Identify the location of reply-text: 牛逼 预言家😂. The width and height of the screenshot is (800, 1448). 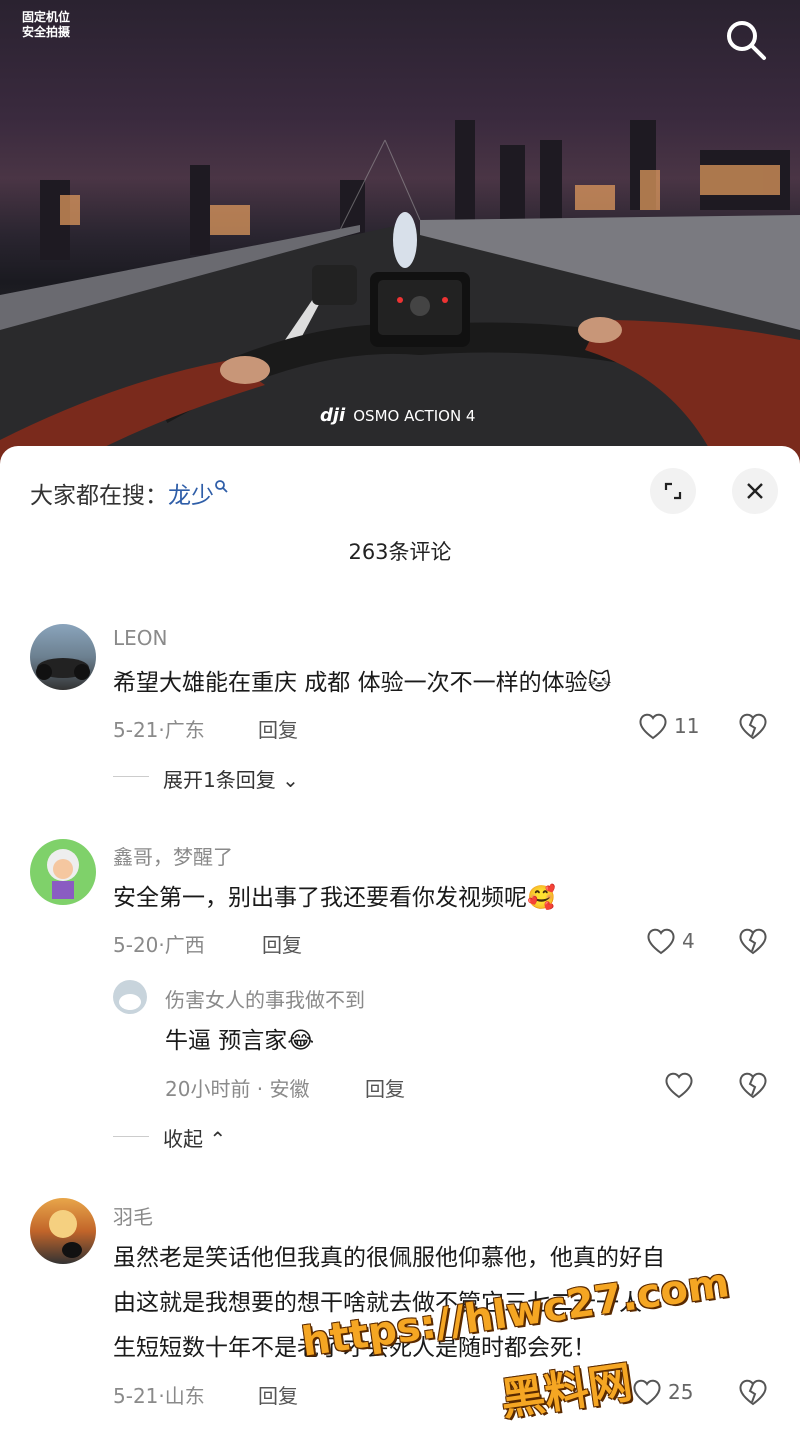
(240, 1041).